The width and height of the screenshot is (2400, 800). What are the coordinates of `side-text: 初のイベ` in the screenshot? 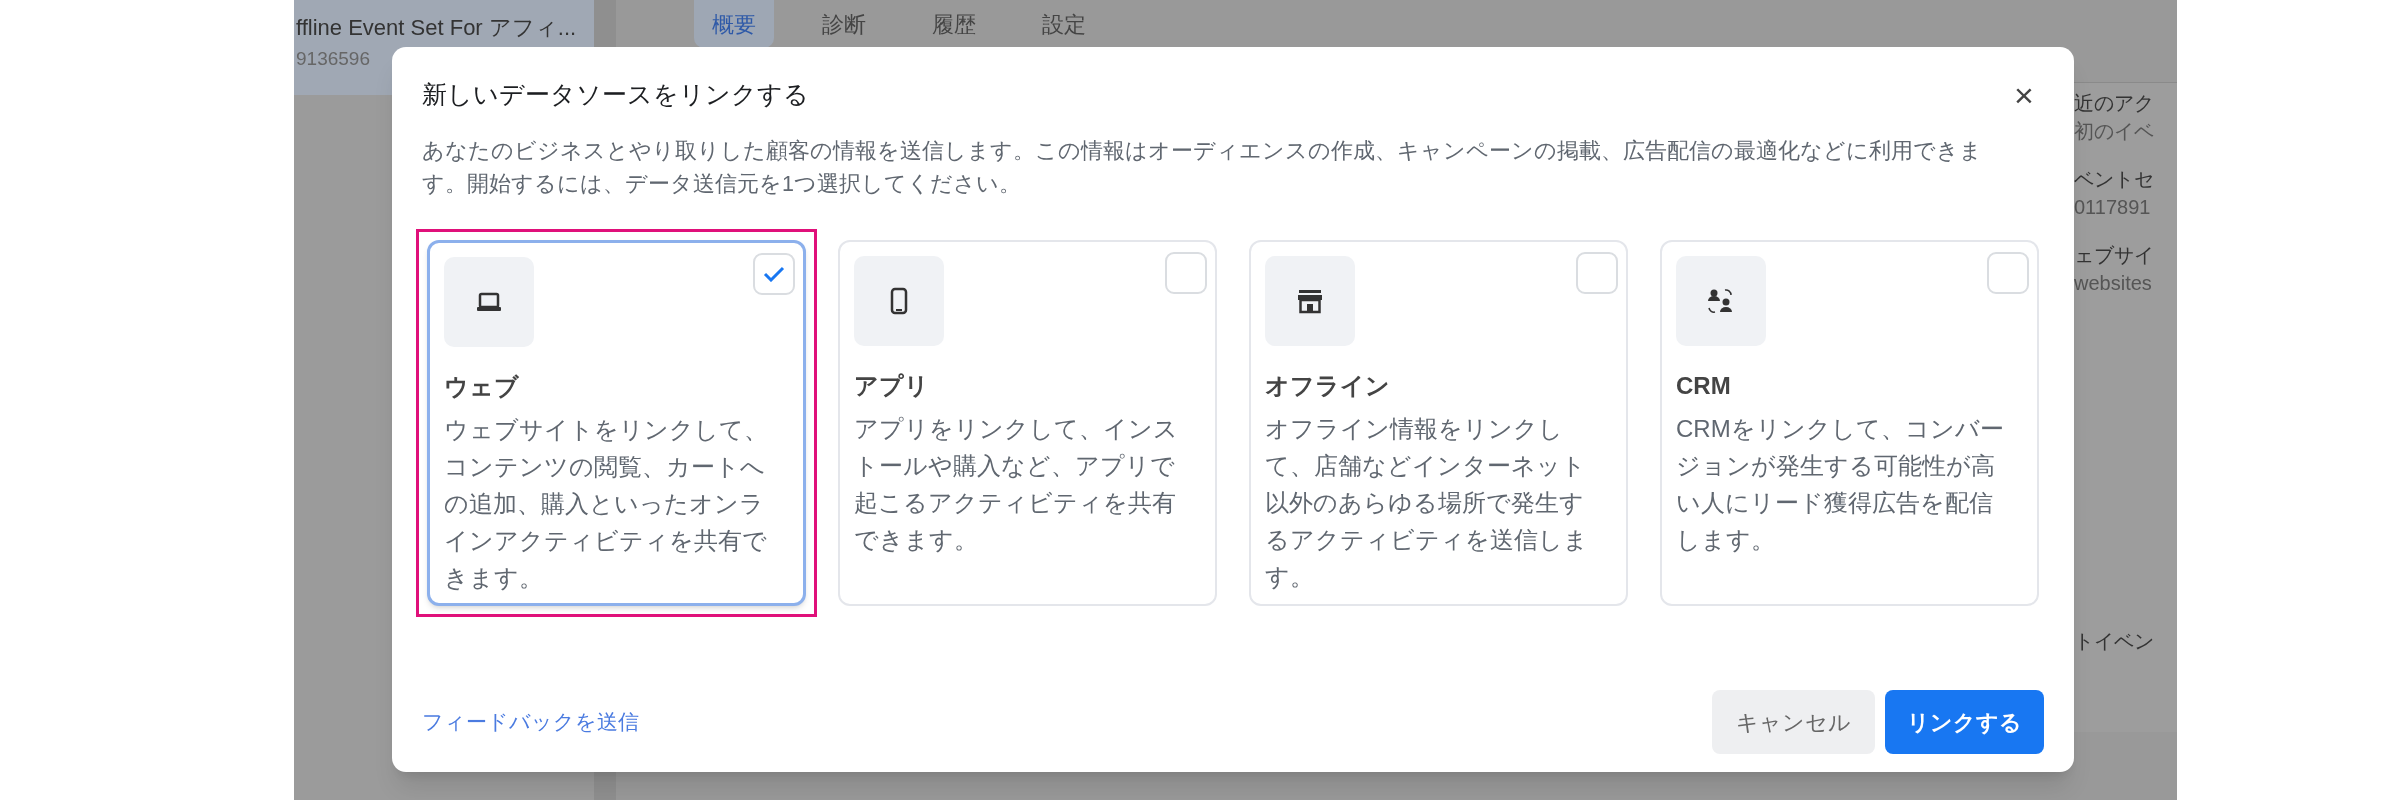 It's located at (2114, 131).